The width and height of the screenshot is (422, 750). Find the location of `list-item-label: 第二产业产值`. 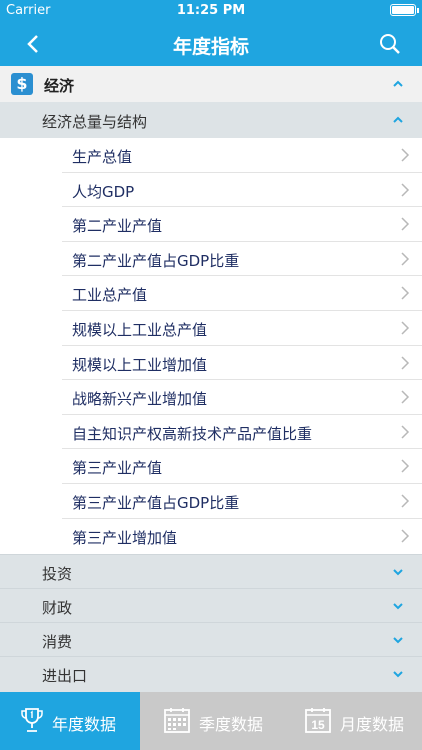

list-item-label: 第二产业产值 is located at coordinates (117, 226).